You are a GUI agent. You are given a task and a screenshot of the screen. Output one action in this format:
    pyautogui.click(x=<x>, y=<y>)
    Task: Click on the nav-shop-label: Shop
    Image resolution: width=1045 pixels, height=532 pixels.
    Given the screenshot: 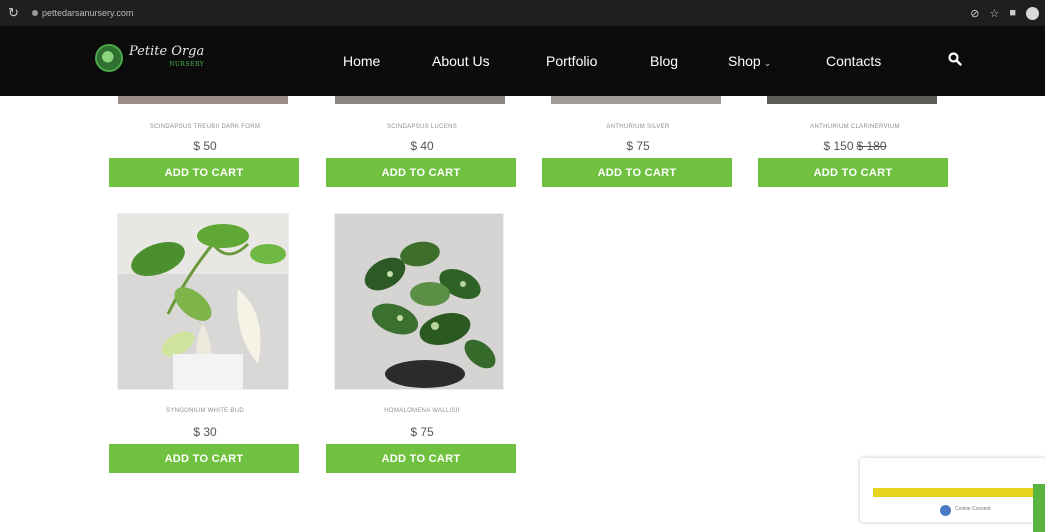 What is the action you would take?
    pyautogui.click(x=744, y=61)
    